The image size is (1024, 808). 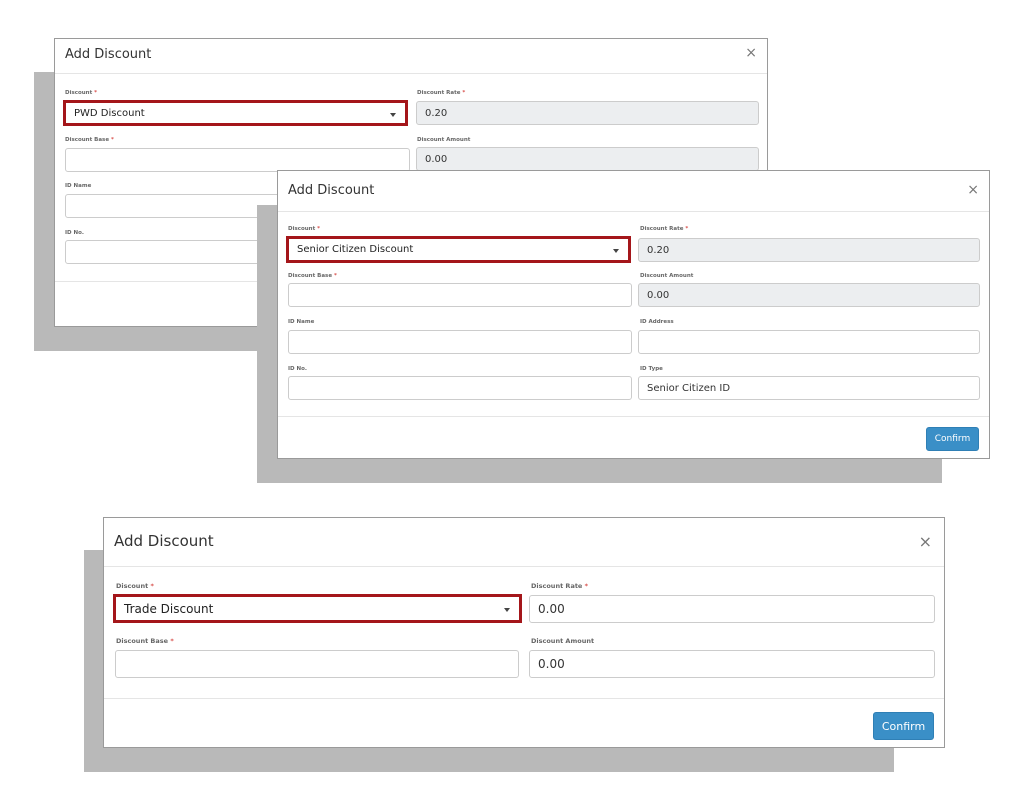 I want to click on dialog-1-discount-rate-label: Discount Rate *, so click(x=441, y=93).